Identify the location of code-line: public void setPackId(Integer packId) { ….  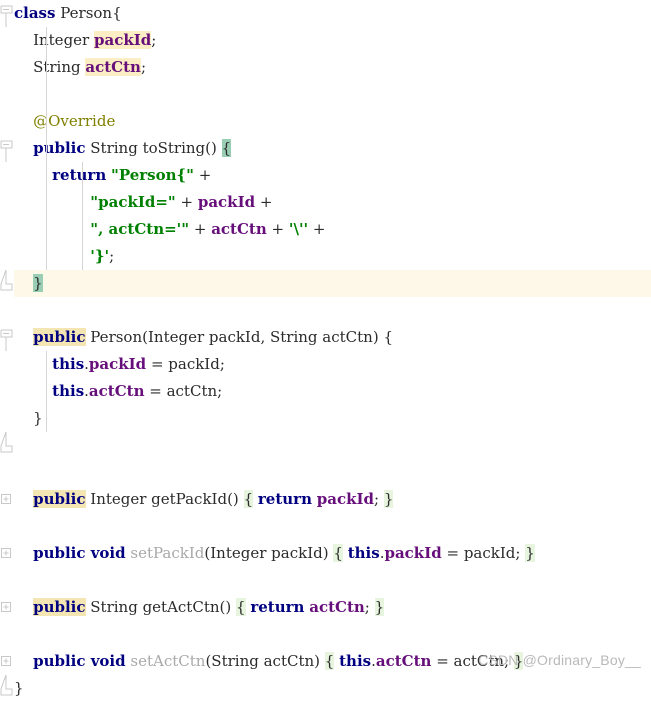
(325, 553).